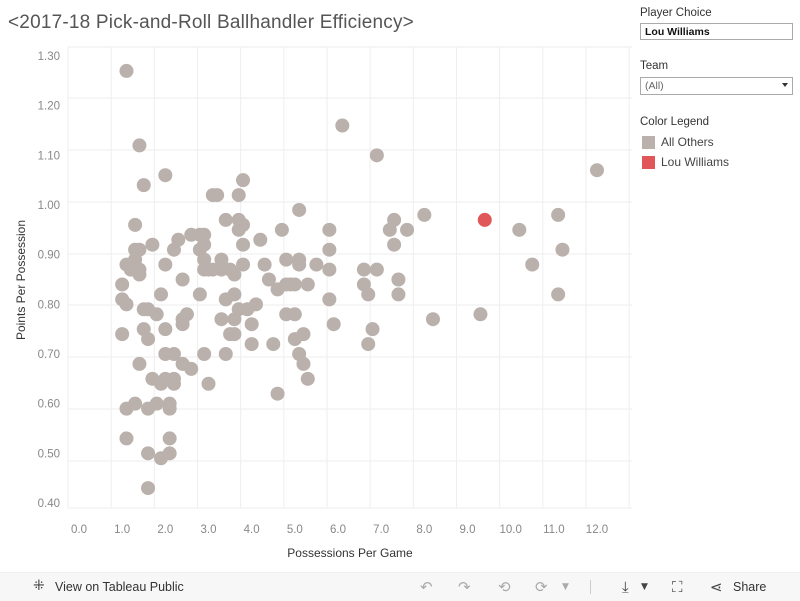  What do you see at coordinates (464, 587) in the screenshot?
I see `redo-icon: ↷` at bounding box center [464, 587].